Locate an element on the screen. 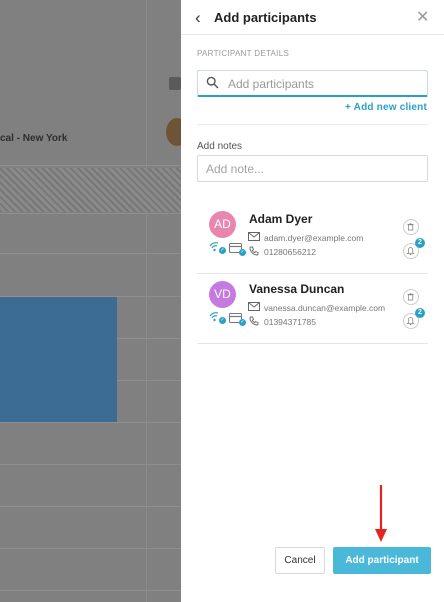 This screenshot has width=444, height=602. calendar-event is located at coordinates (58, 359).